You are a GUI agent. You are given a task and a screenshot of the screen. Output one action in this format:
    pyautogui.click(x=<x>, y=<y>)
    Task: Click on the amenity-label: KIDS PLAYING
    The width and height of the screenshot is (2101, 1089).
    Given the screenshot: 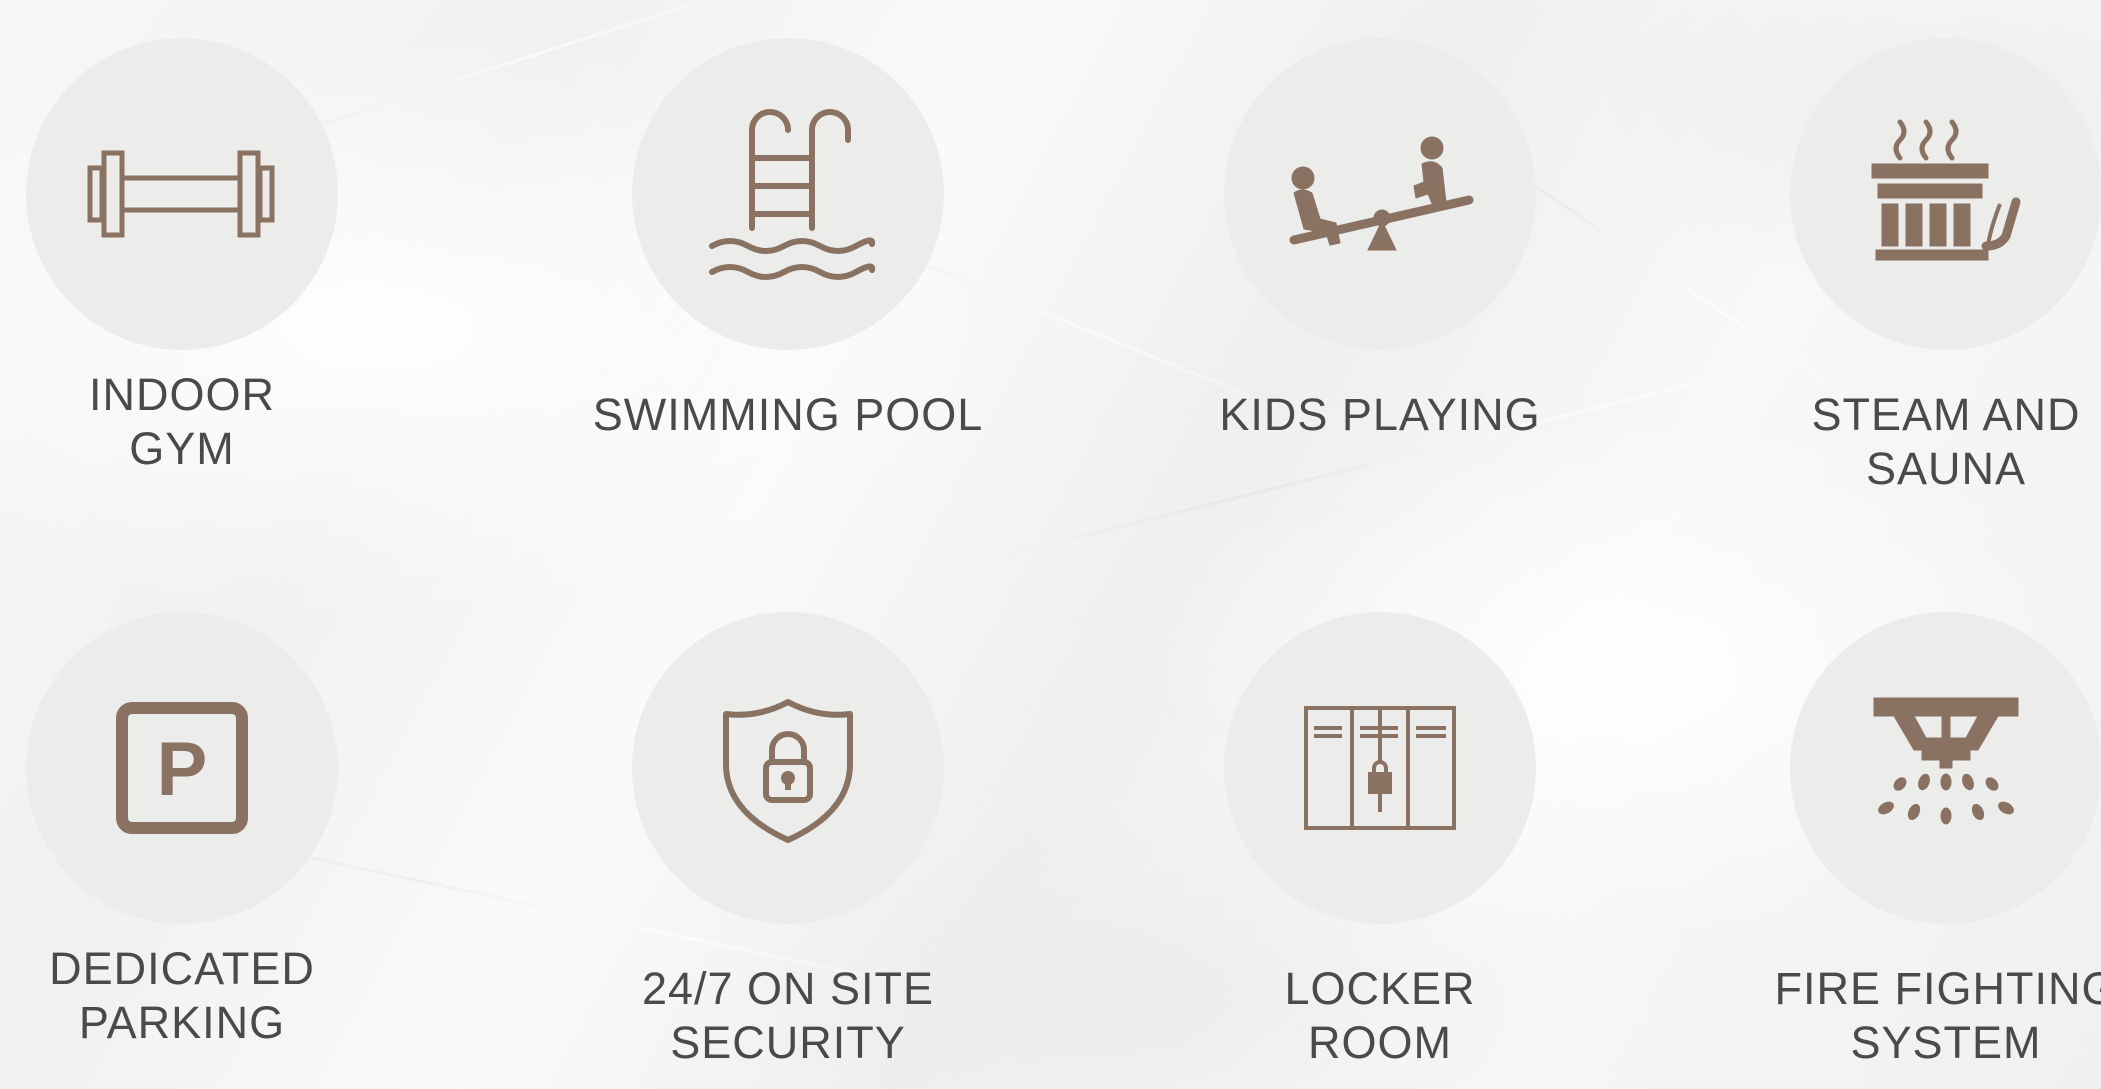 What is the action you would take?
    pyautogui.click(x=1380, y=415)
    